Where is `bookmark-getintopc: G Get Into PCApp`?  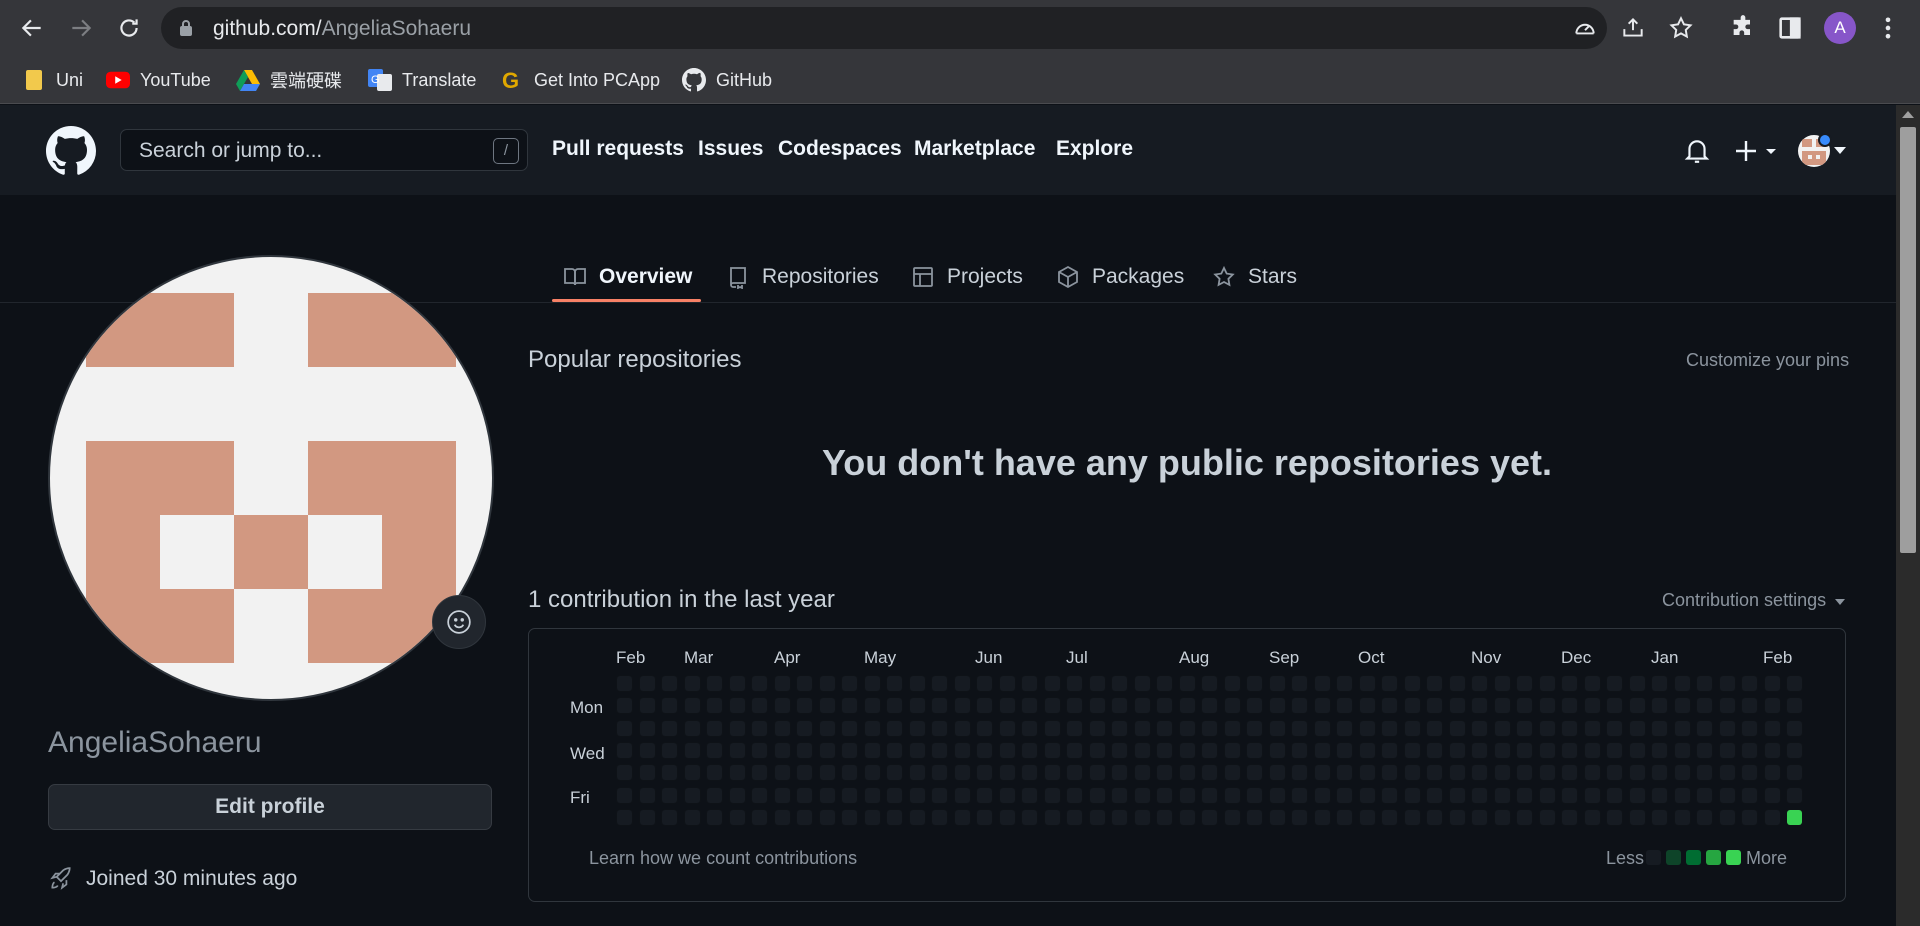 bookmark-getintopc: G Get Into PCApp is located at coordinates (580, 80).